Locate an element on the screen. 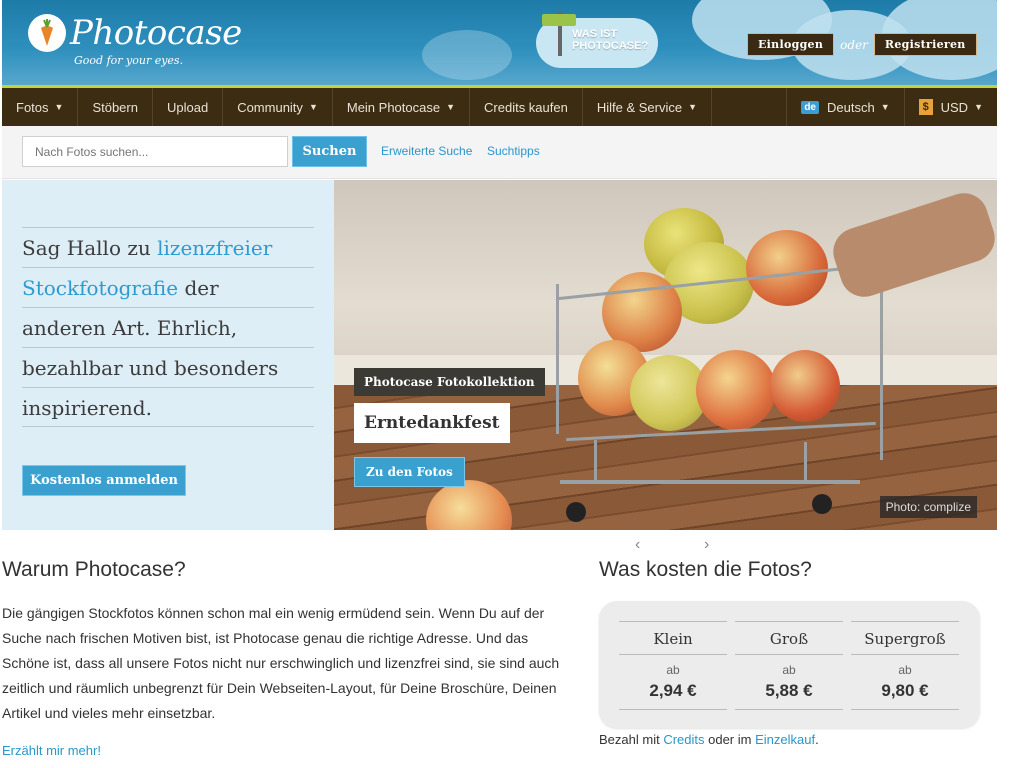 The width and height of the screenshot is (1024, 768). size-name: Klein is located at coordinates (673, 638).